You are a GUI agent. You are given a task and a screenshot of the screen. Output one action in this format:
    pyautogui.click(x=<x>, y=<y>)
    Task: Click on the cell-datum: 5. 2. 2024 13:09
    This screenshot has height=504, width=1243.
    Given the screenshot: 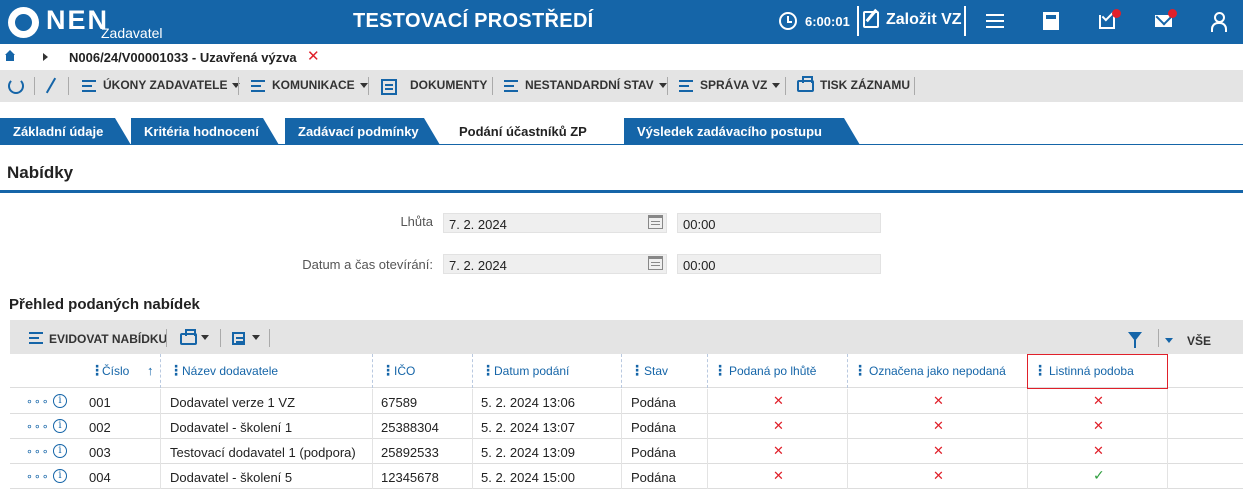 What is the action you would take?
    pyautogui.click(x=528, y=452)
    